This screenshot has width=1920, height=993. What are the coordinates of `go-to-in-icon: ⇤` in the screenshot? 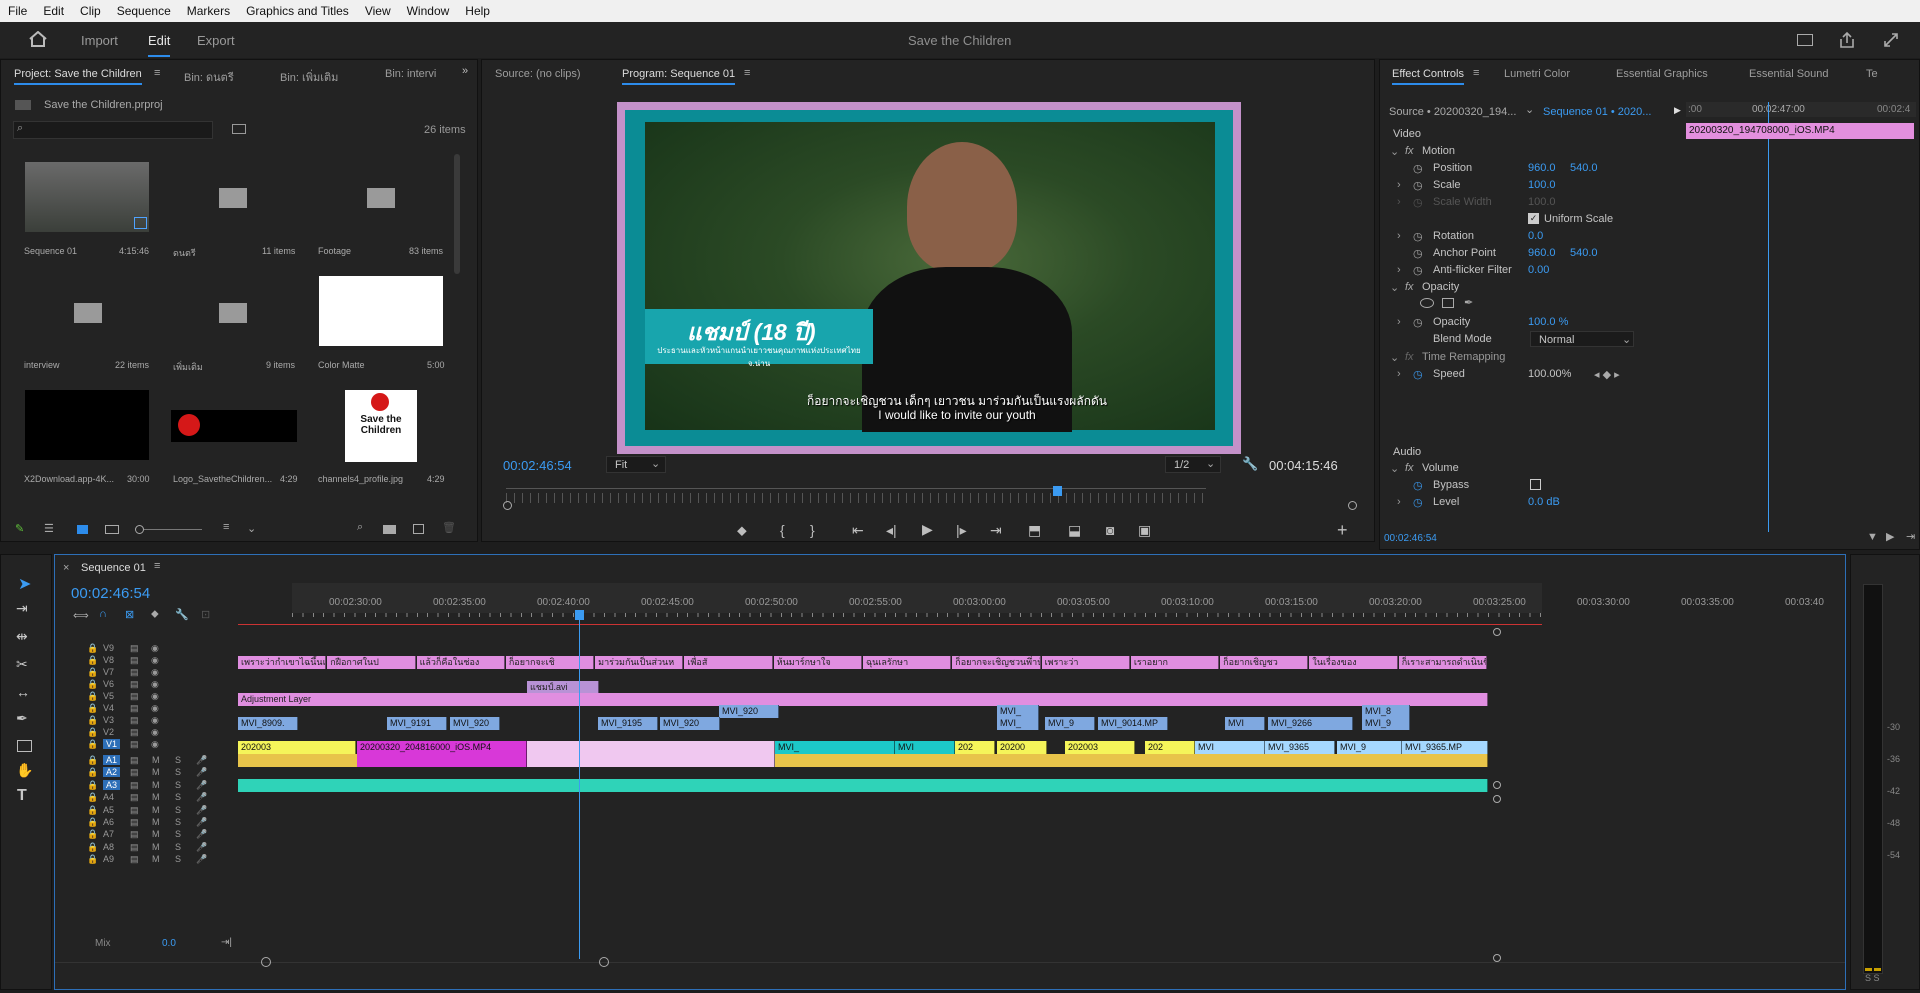 It's located at (858, 530).